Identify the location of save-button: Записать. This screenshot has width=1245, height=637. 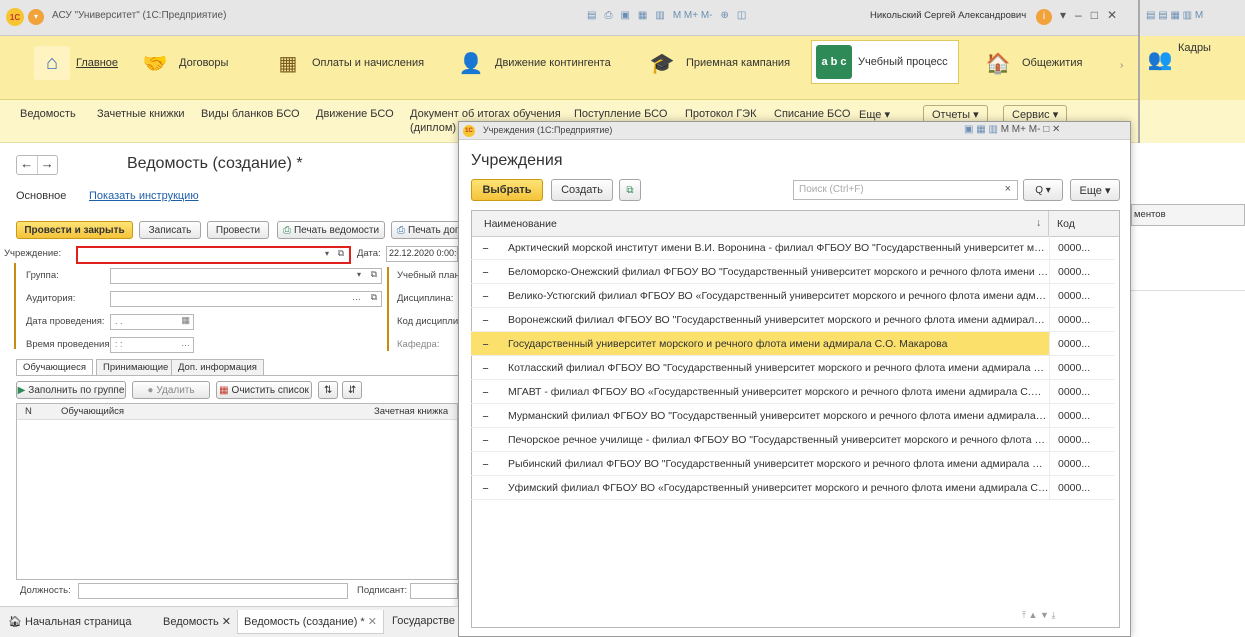
(170, 230).